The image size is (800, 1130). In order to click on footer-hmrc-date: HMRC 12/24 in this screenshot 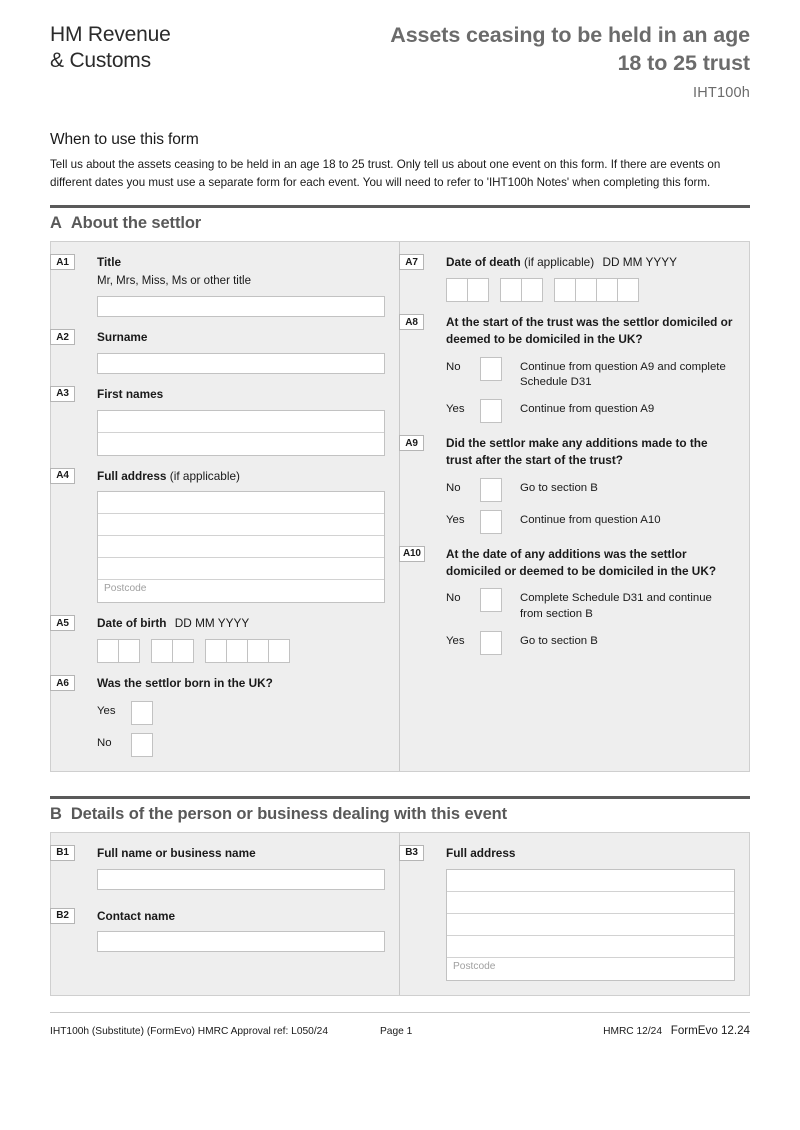, I will do `click(632, 1031)`.